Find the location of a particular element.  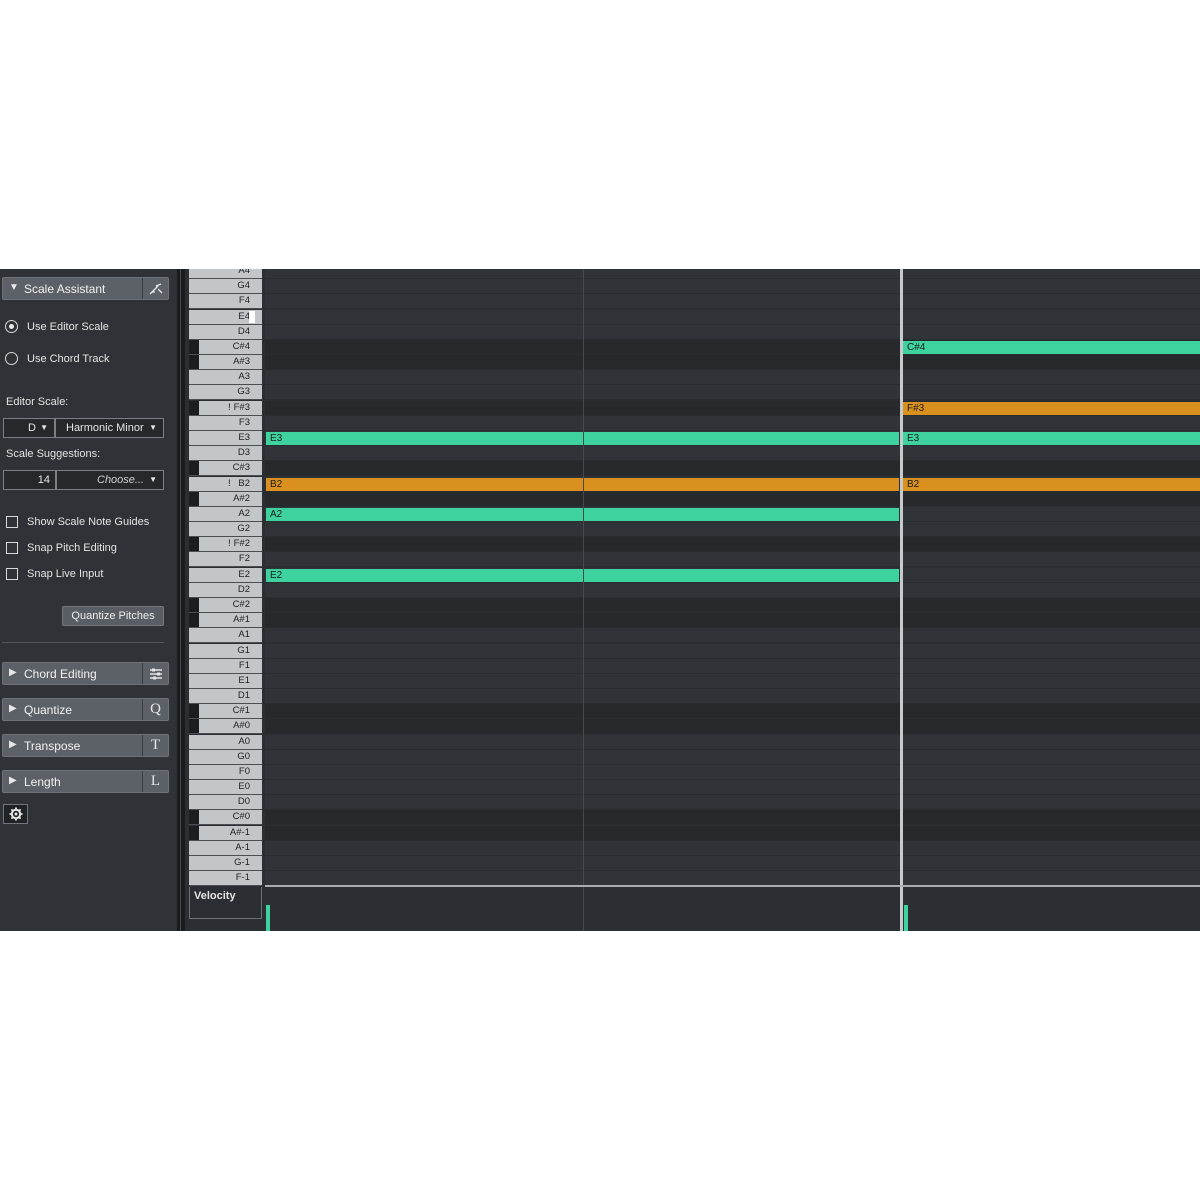

piano-key: D4 is located at coordinates (225, 332).